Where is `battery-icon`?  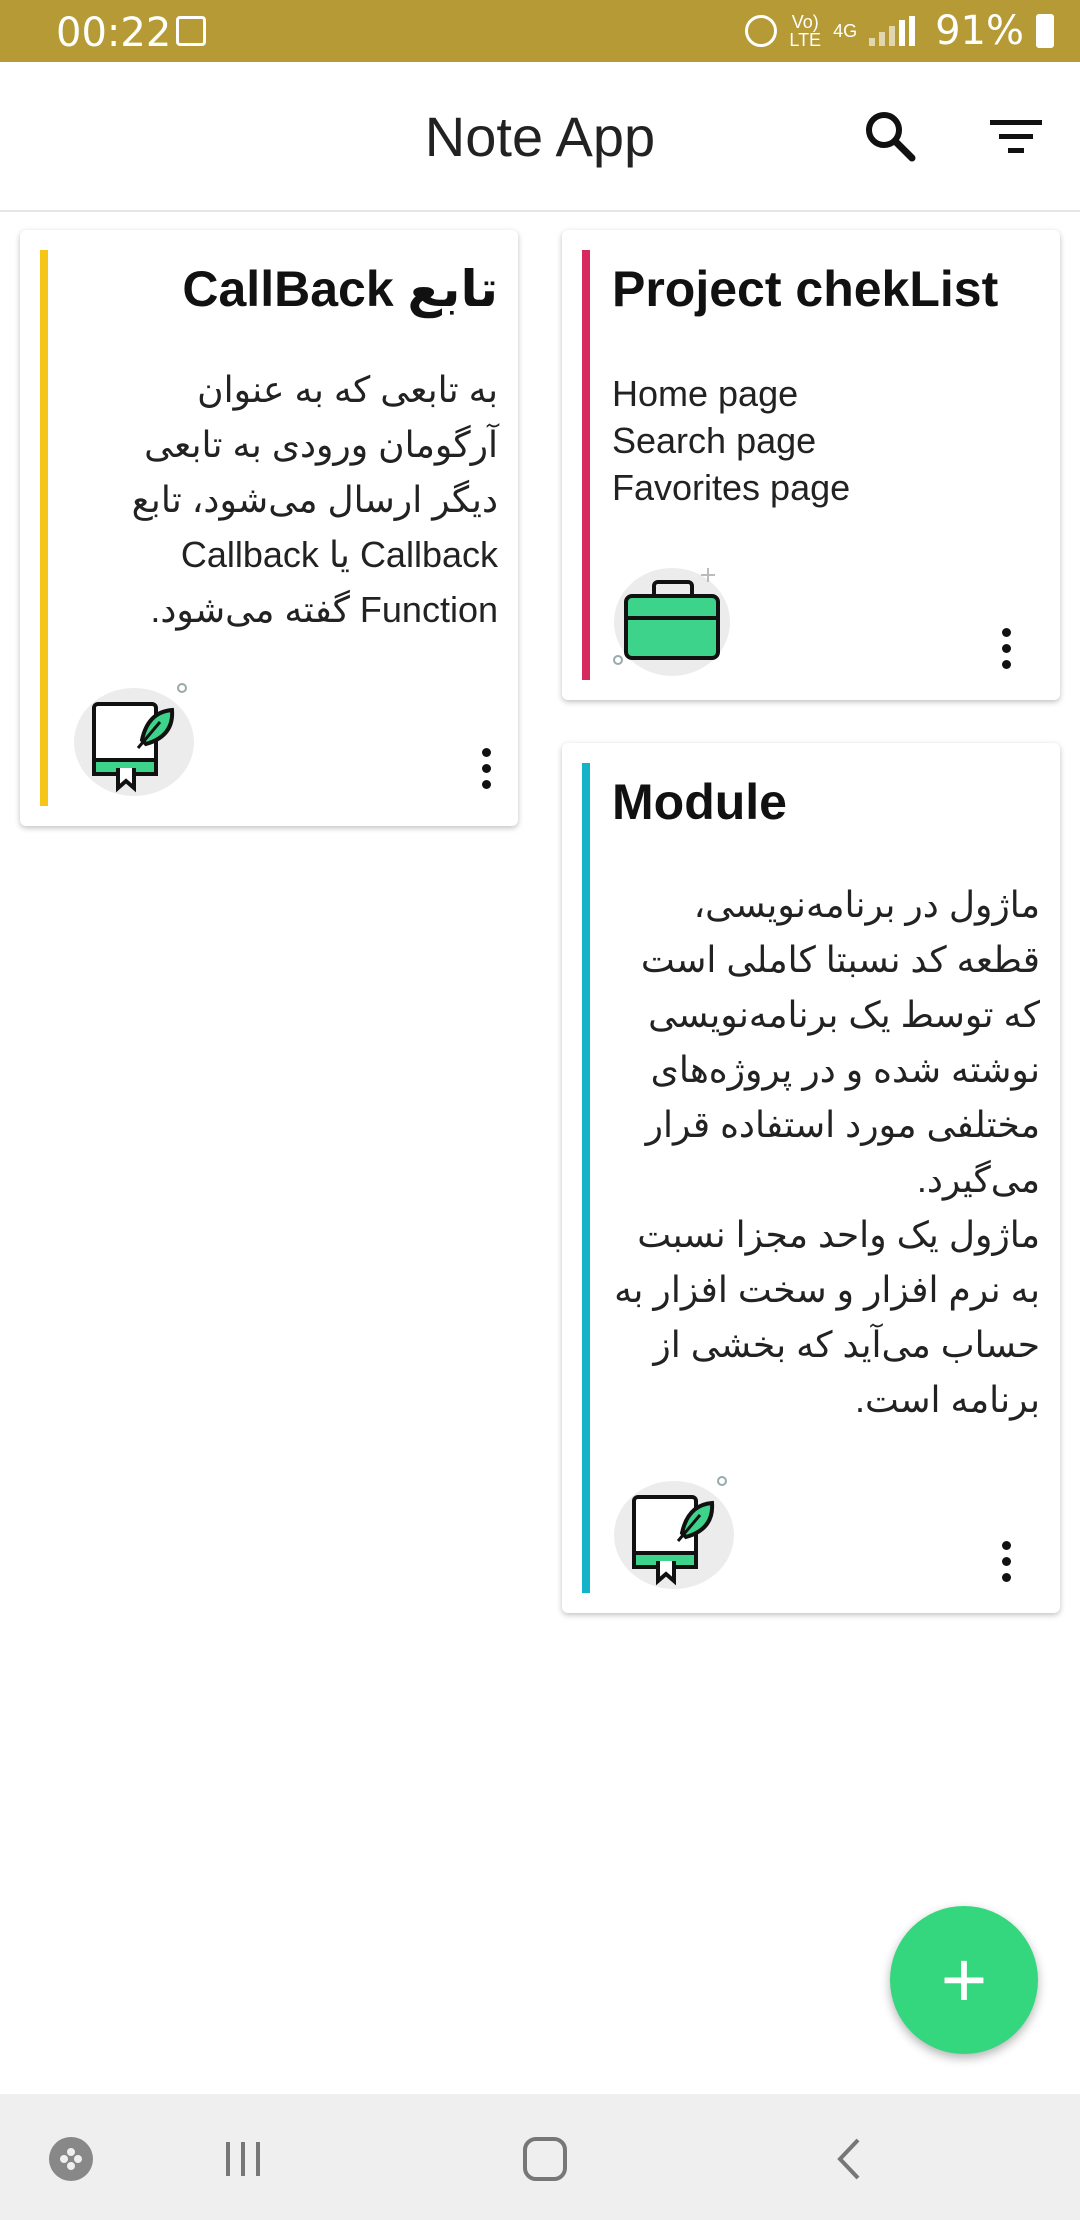
battery-icon is located at coordinates (1045, 31).